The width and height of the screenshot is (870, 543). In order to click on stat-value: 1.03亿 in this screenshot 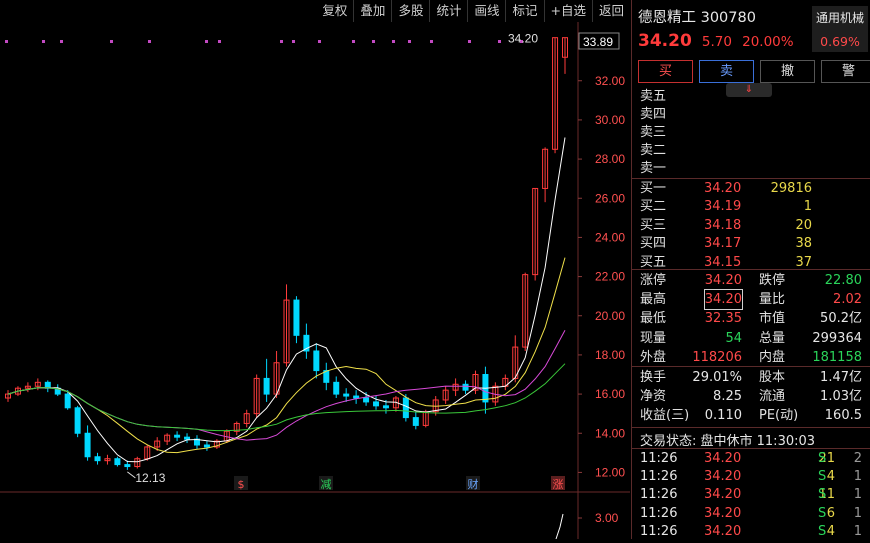, I will do `click(841, 397)`.